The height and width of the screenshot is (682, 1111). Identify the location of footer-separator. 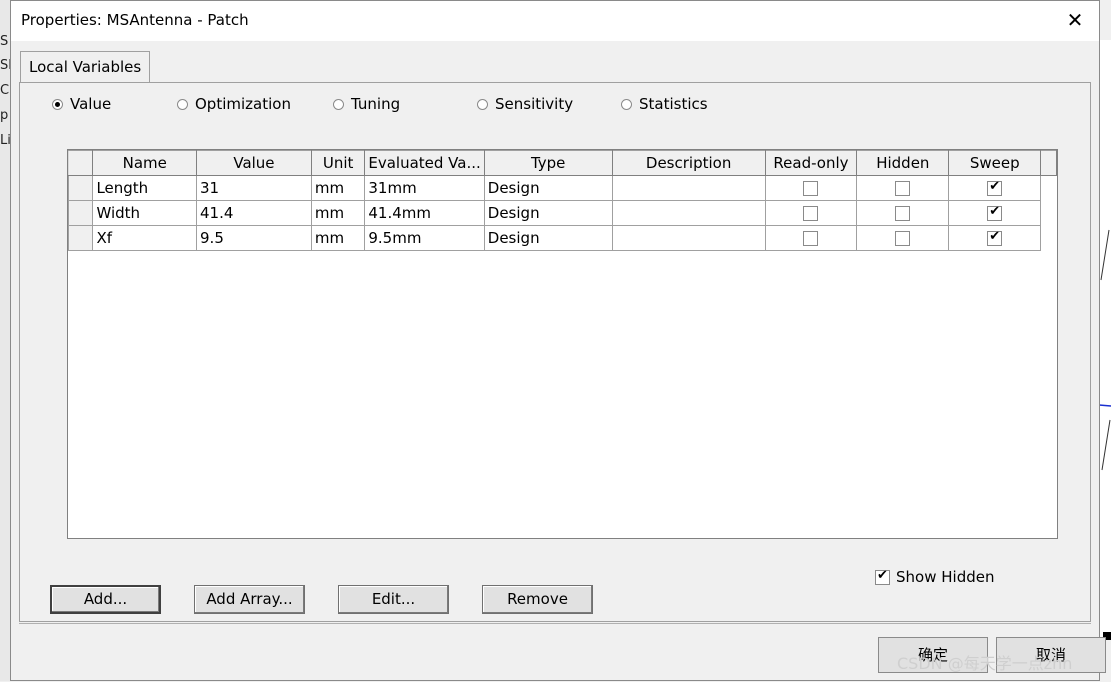
(555, 623).